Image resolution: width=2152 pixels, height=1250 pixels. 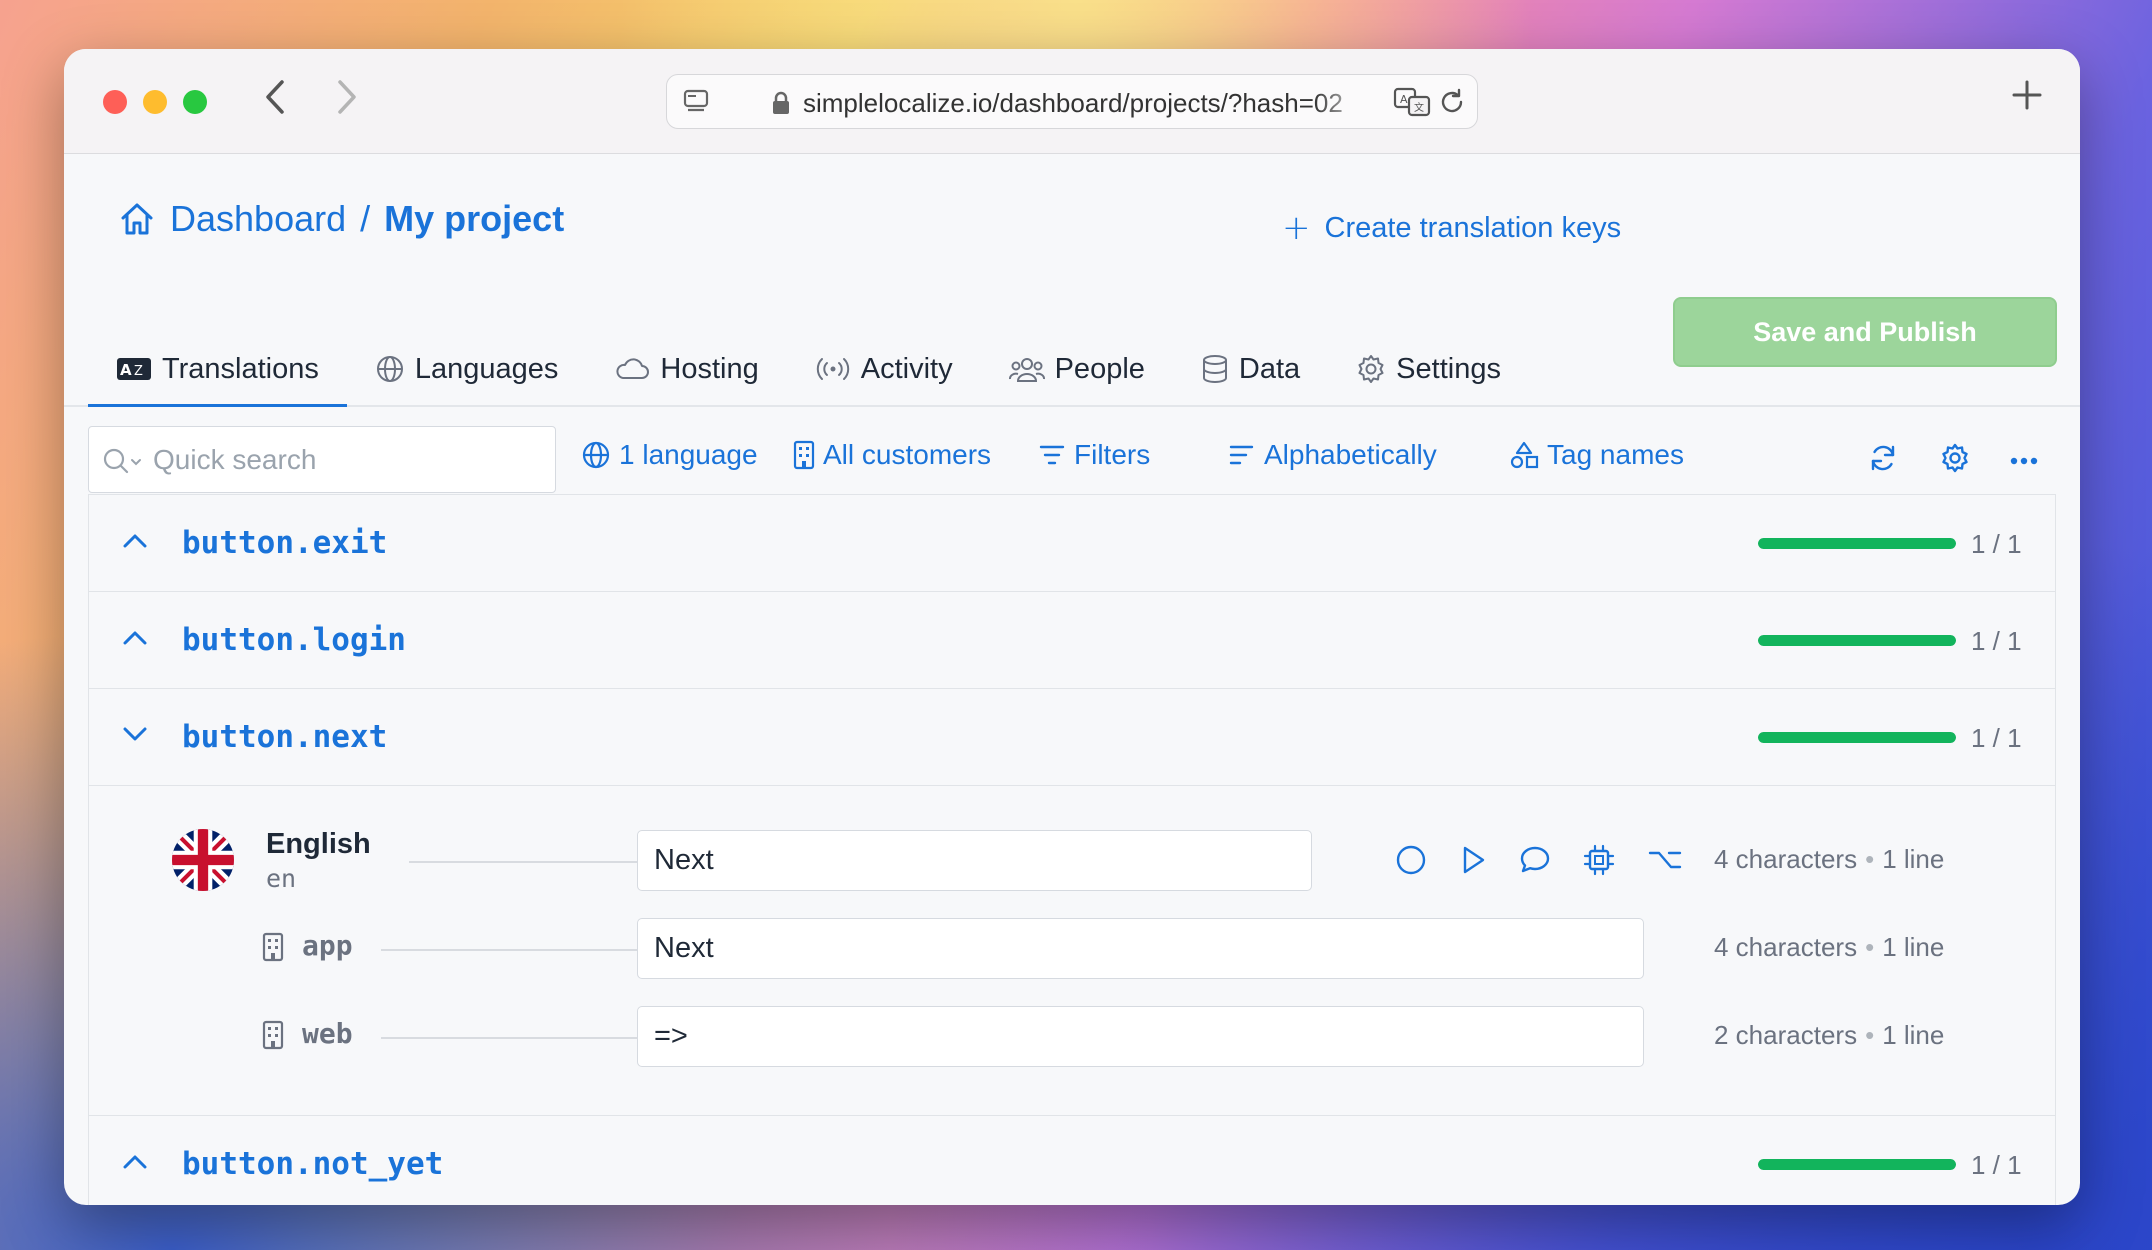 What do you see at coordinates (135, 736) in the screenshot?
I see `chevron-down-icon` at bounding box center [135, 736].